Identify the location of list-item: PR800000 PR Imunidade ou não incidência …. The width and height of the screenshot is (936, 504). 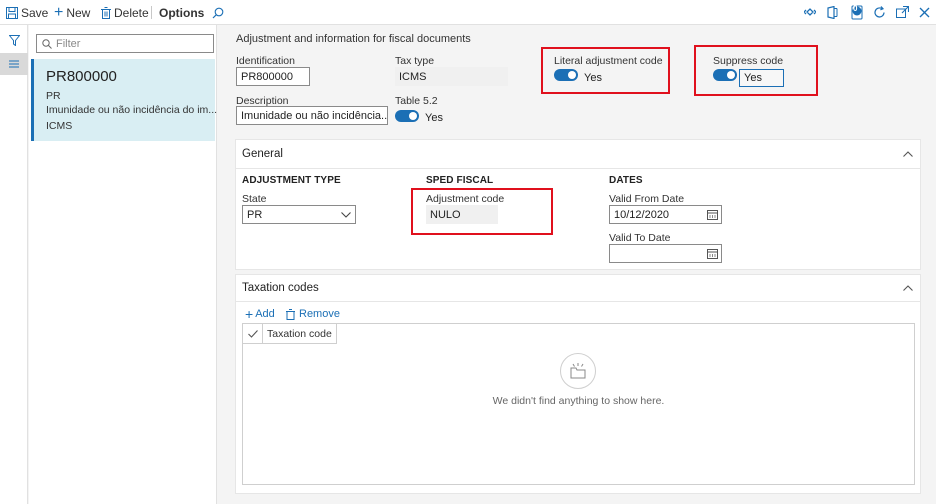
(124, 100).